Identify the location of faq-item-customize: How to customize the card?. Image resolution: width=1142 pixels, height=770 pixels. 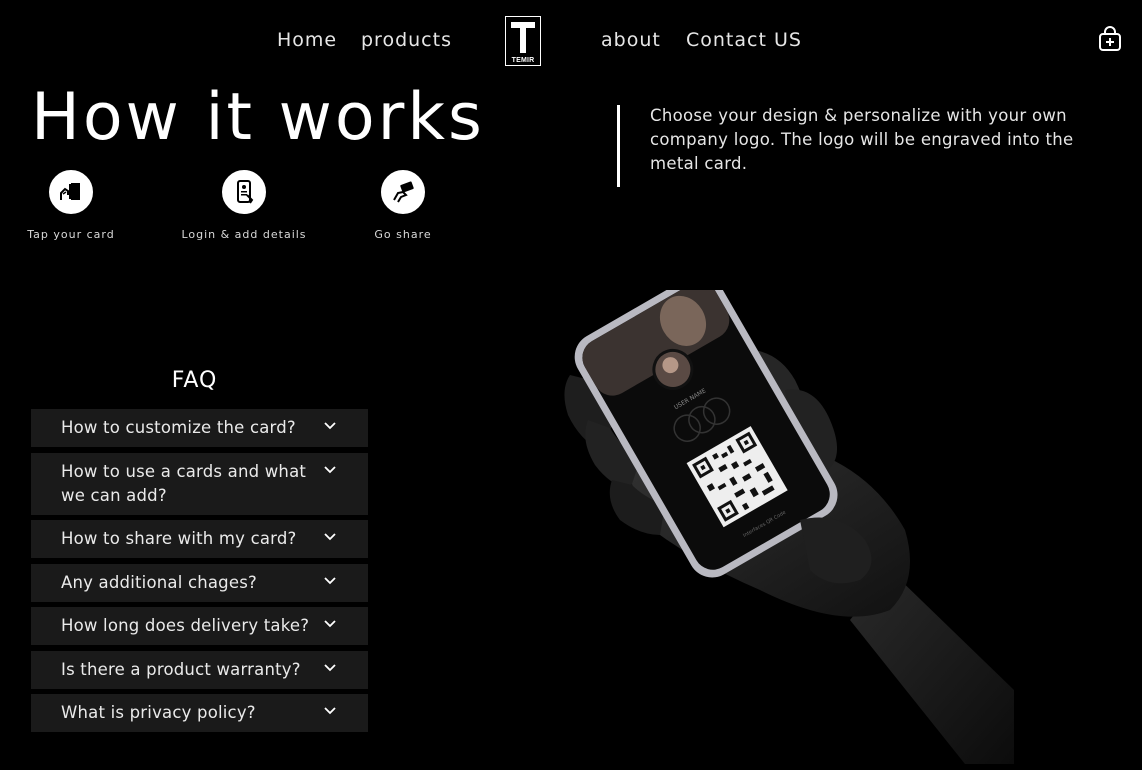
(199, 428).